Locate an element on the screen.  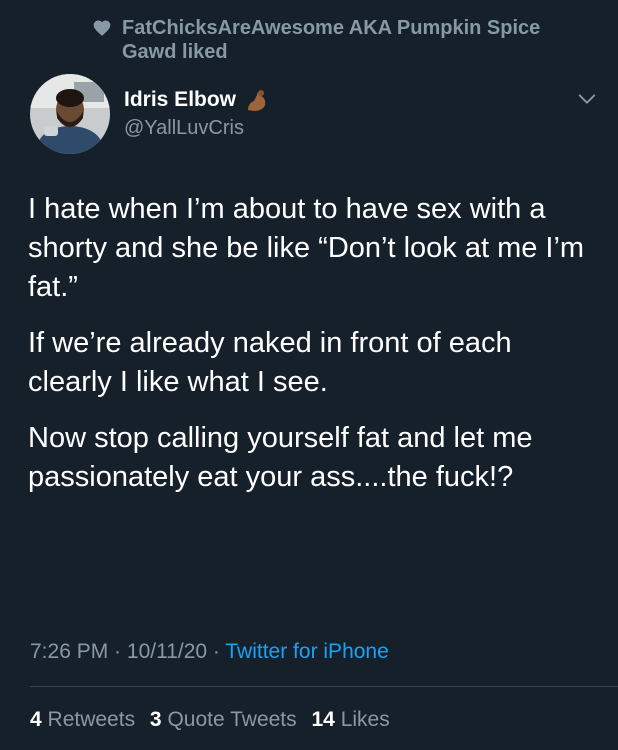
heart-icon is located at coordinates (102, 28).